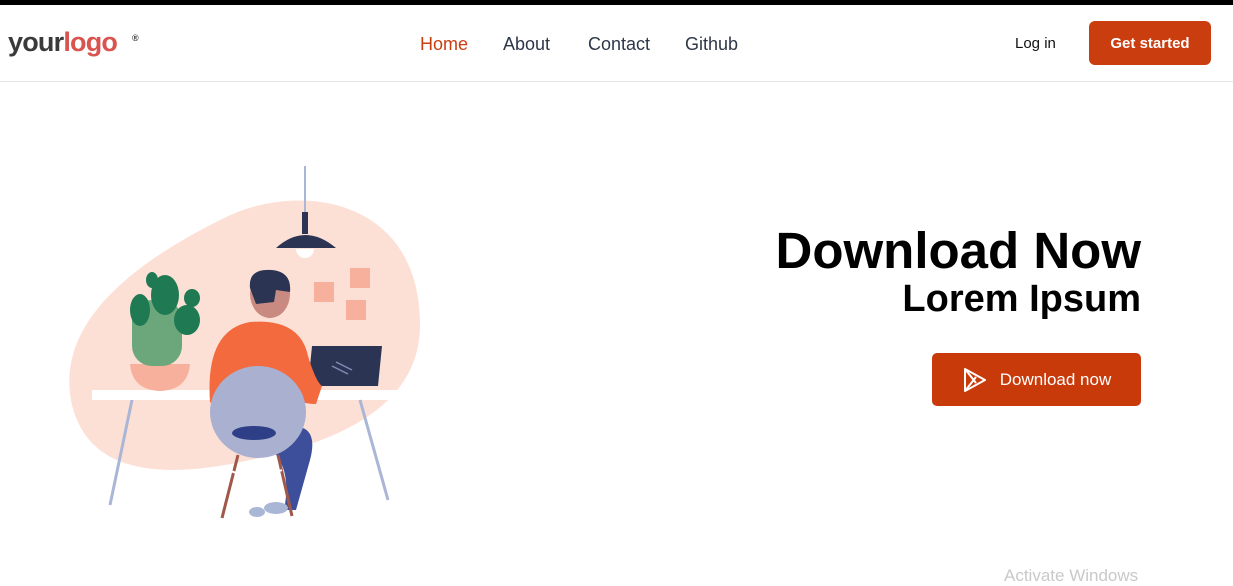 The image size is (1233, 586). I want to click on download-now-button: Download now, so click(1036, 379).